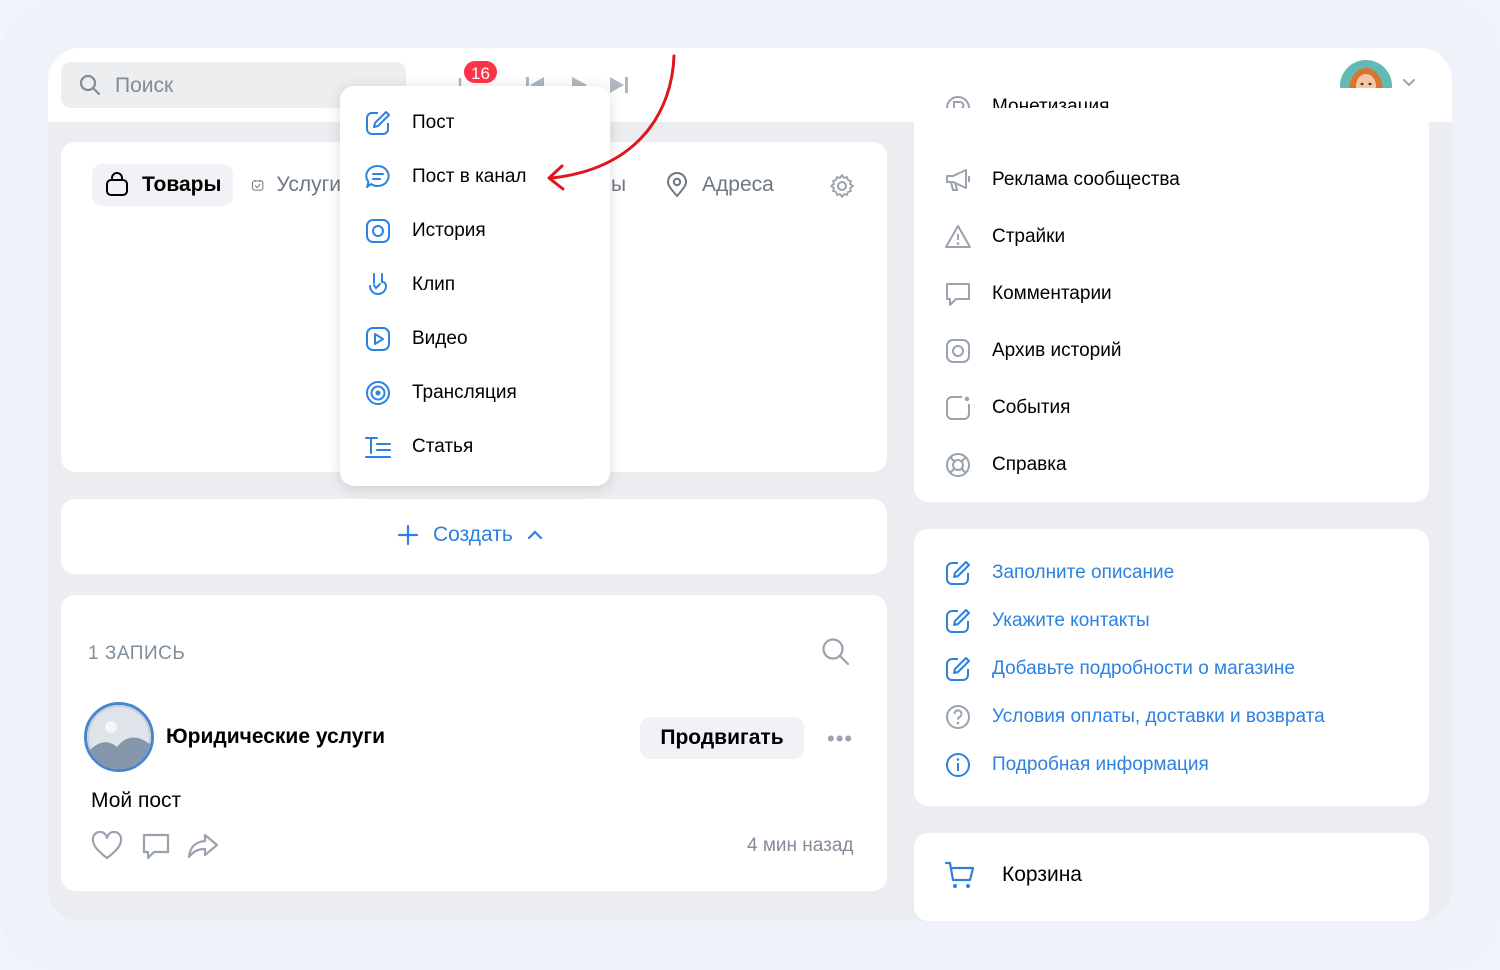  Describe the element at coordinates (1032, 351) in the screenshot. I see `menu-item-story-archive: Архив историй` at that location.